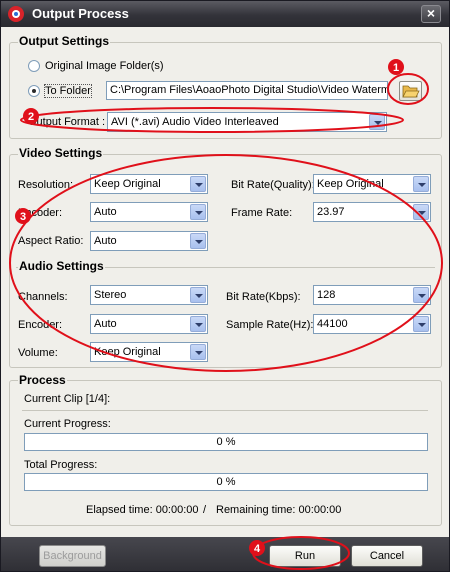 Image resolution: width=450 pixels, height=572 pixels. I want to click on to-folder-radio, so click(34, 91).